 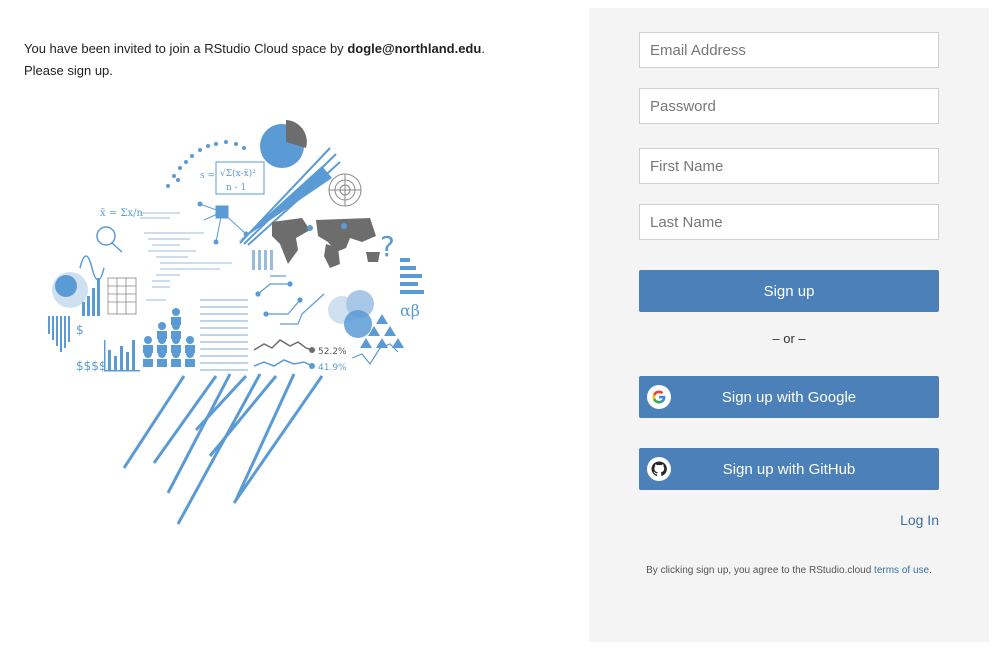 I want to click on terms-of-use-link: terms of use, so click(x=901, y=570).